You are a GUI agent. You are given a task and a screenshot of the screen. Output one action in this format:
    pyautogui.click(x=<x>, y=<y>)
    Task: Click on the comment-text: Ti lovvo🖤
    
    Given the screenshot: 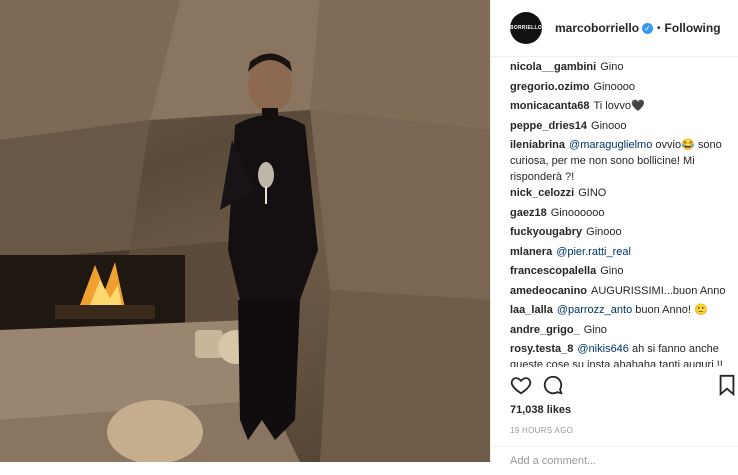 What is the action you would take?
    pyautogui.click(x=619, y=106)
    